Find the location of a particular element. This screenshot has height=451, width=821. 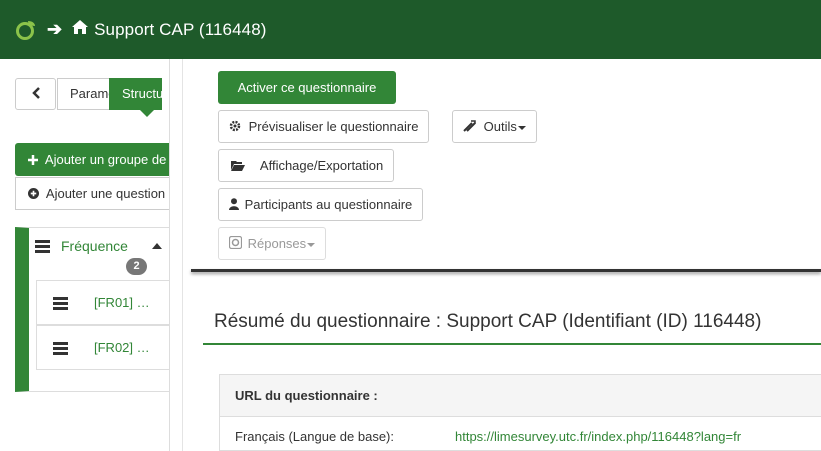

display-export-button: Affichage/Exportation is located at coordinates (306, 165).